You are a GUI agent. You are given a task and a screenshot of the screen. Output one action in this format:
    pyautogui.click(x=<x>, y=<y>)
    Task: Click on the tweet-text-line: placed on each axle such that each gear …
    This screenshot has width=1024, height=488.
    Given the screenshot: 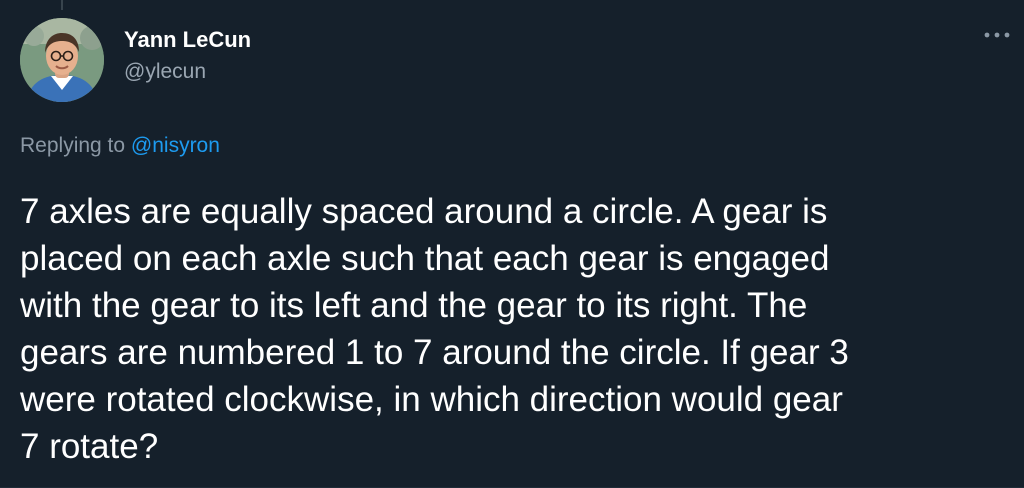 What is the action you would take?
    pyautogui.click(x=425, y=258)
    